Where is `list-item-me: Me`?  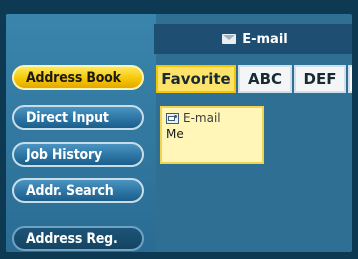 list-item-me: Me is located at coordinates (212, 134).